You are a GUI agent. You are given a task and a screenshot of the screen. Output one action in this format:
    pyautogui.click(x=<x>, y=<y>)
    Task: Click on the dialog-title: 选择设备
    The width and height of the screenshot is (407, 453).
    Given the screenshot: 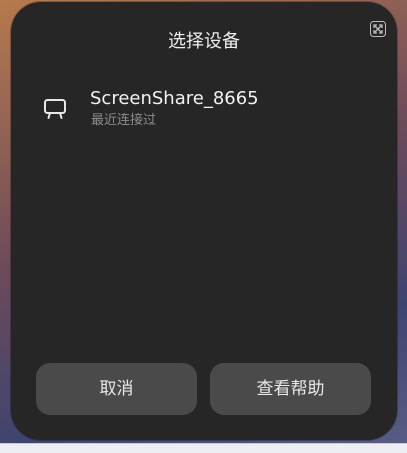 What is the action you would take?
    pyautogui.click(x=204, y=41)
    